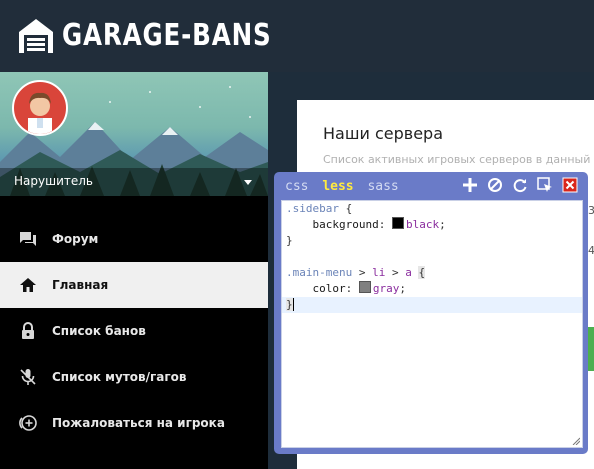 This screenshot has height=469, width=594. What do you see at coordinates (40, 108) in the screenshot?
I see `avatar-icon` at bounding box center [40, 108].